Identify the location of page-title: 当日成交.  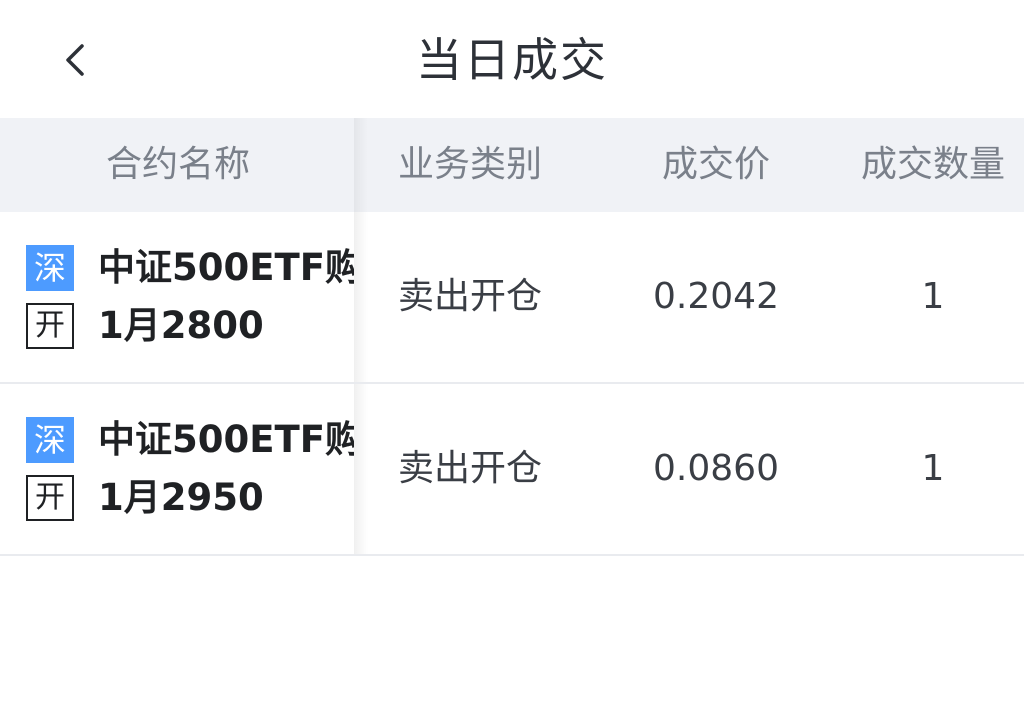
(512, 60).